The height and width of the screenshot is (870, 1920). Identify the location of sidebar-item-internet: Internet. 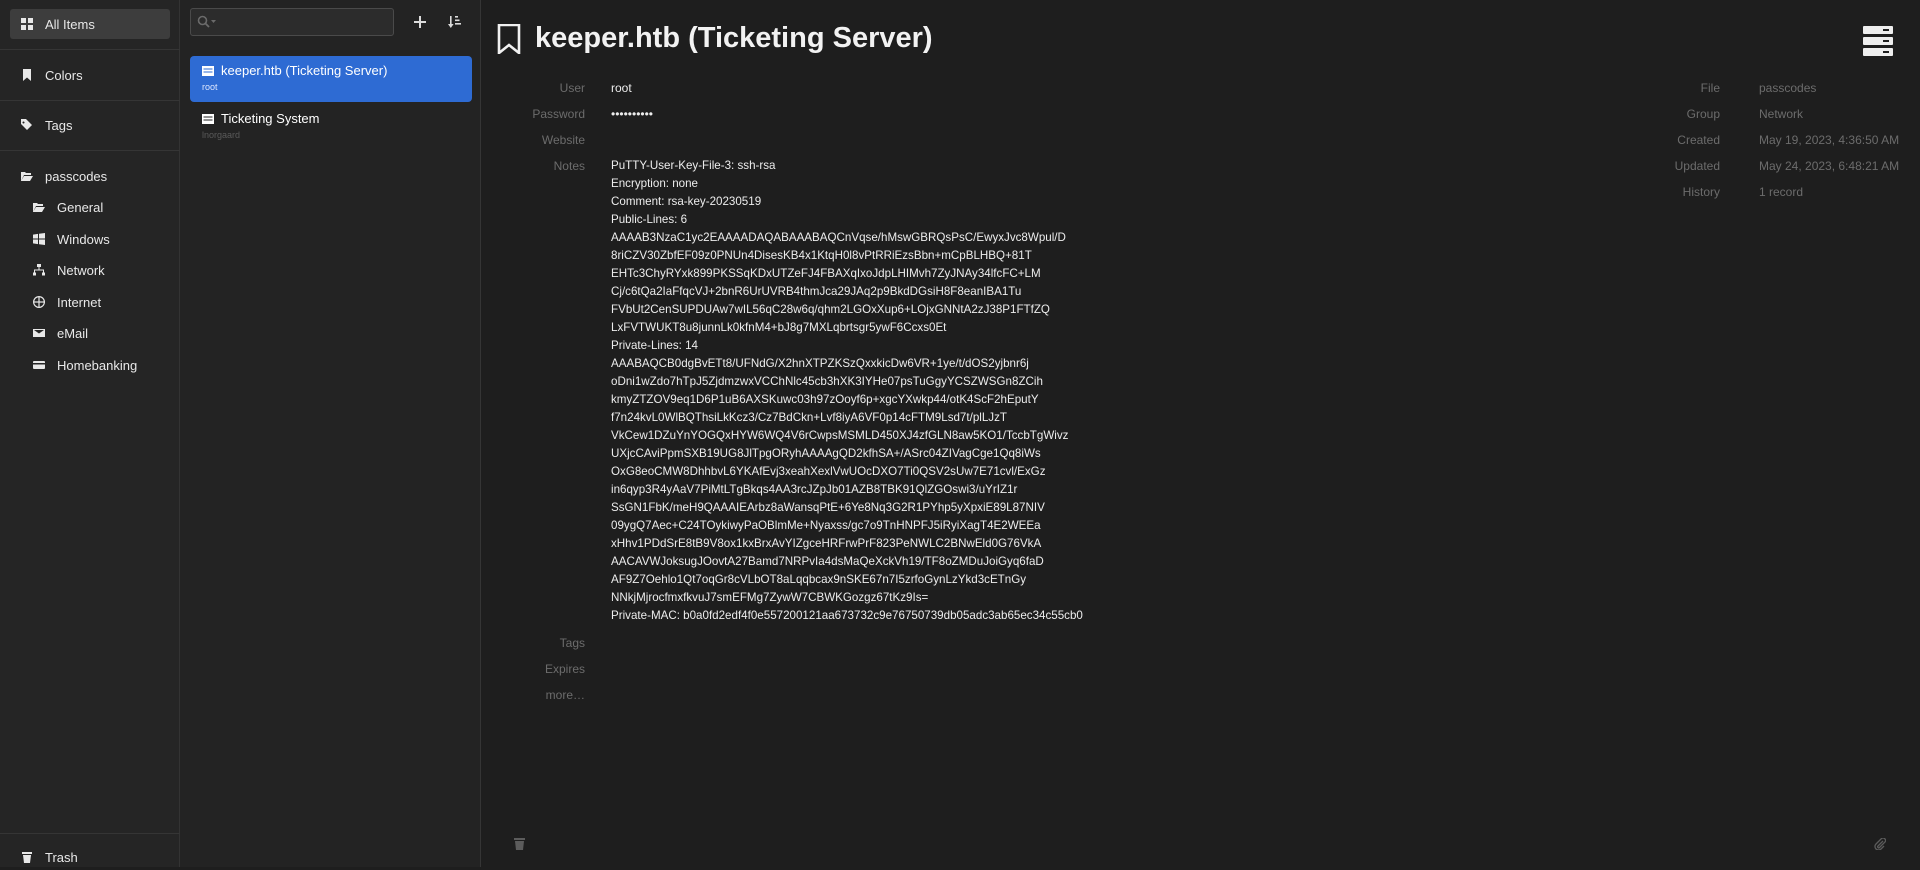
(96, 302).